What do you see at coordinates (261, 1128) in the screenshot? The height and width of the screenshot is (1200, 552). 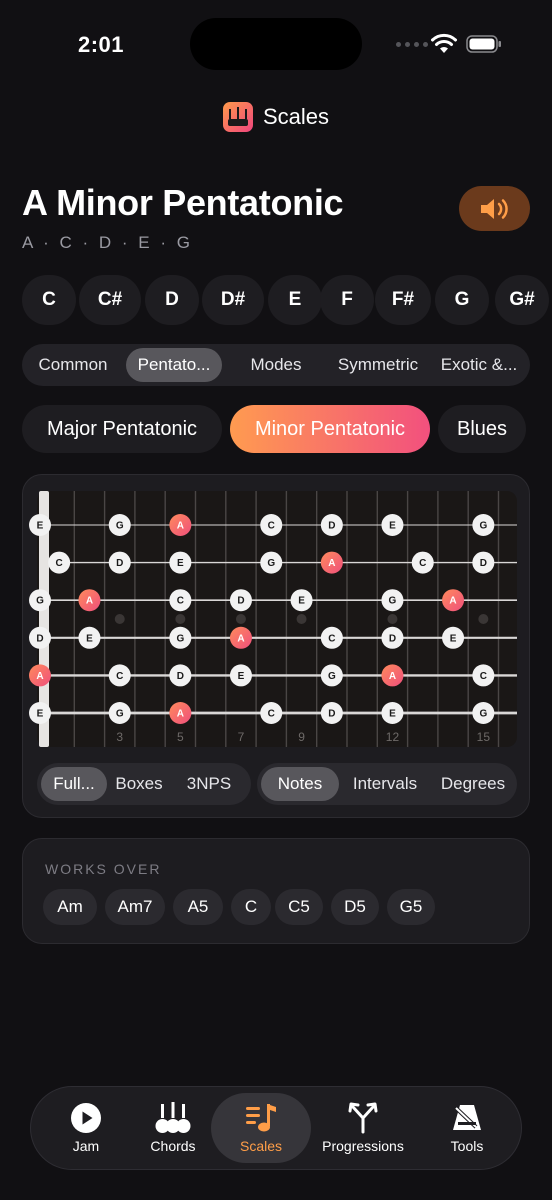 I see `tab-scales: Scales` at bounding box center [261, 1128].